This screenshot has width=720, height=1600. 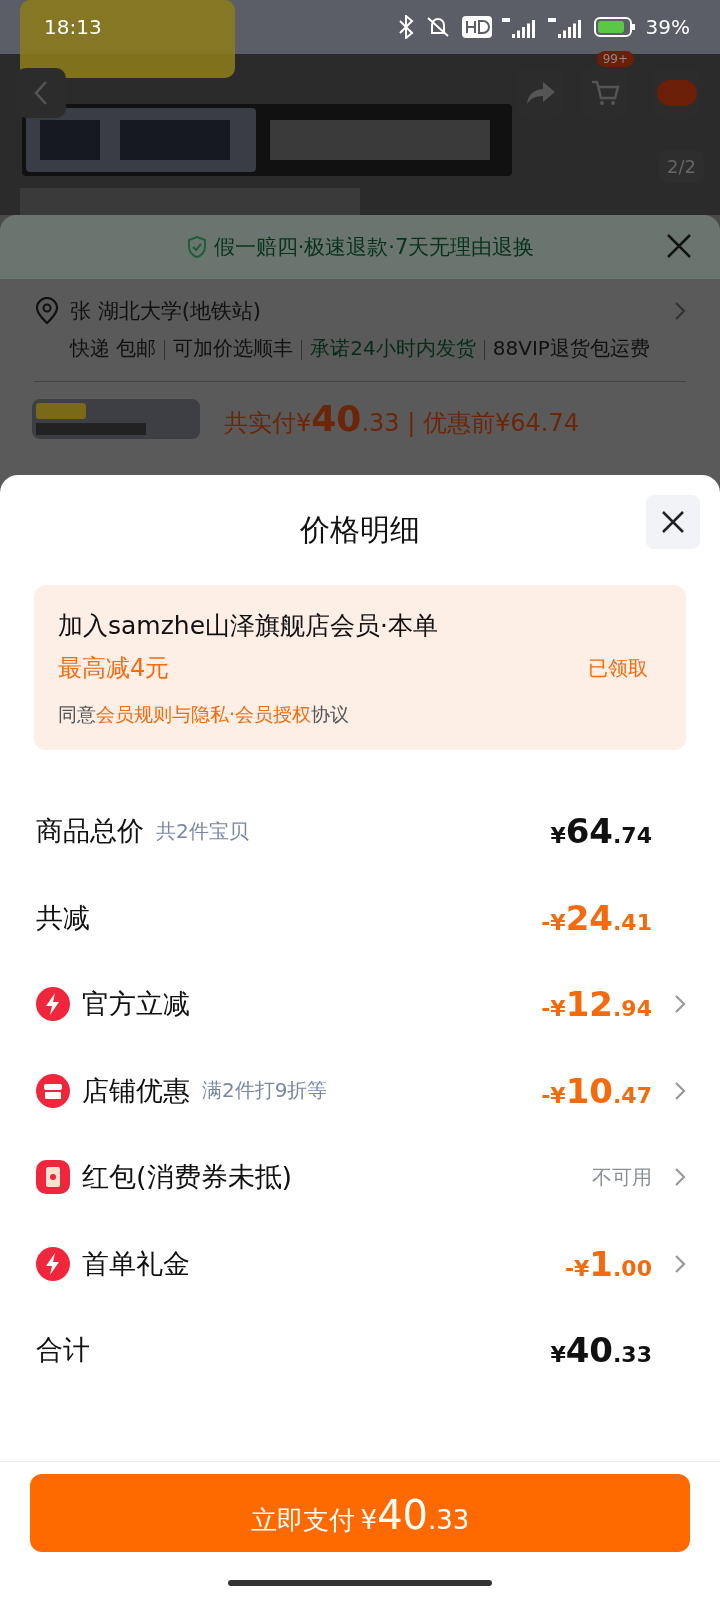 I want to click on cart-icon, so click(x=605, y=93).